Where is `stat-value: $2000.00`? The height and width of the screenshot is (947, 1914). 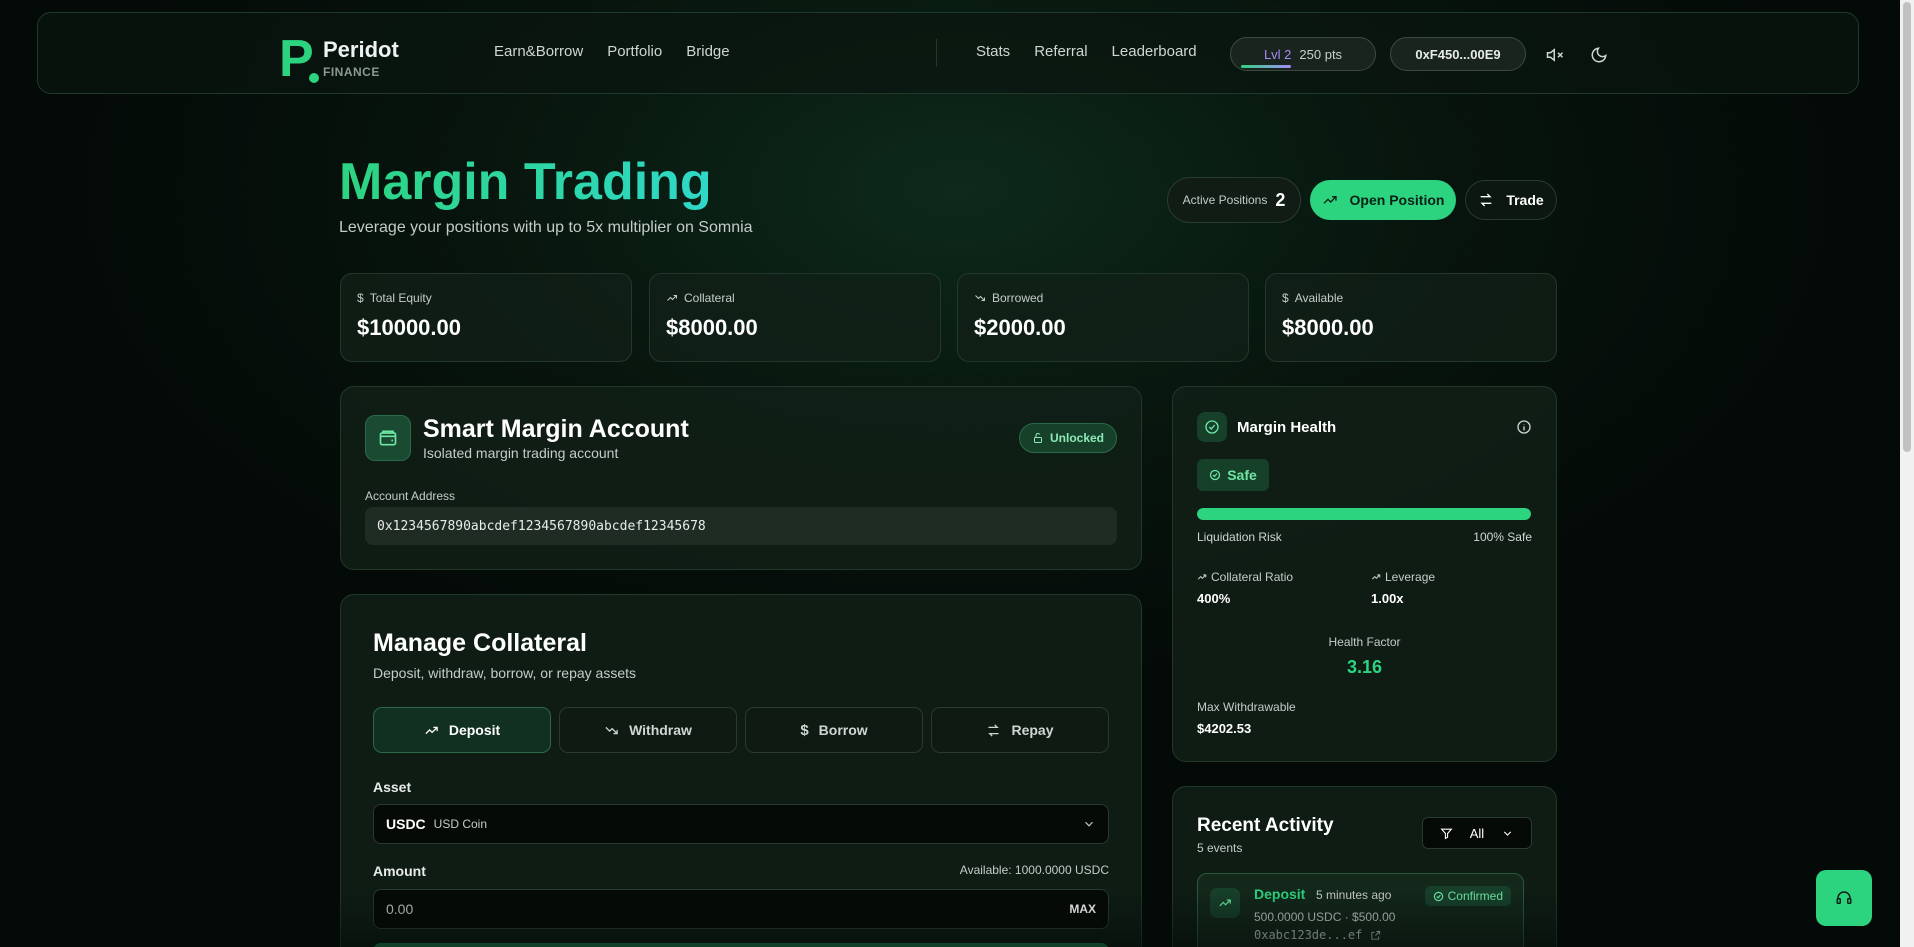
stat-value: $2000.00 is located at coordinates (1020, 327).